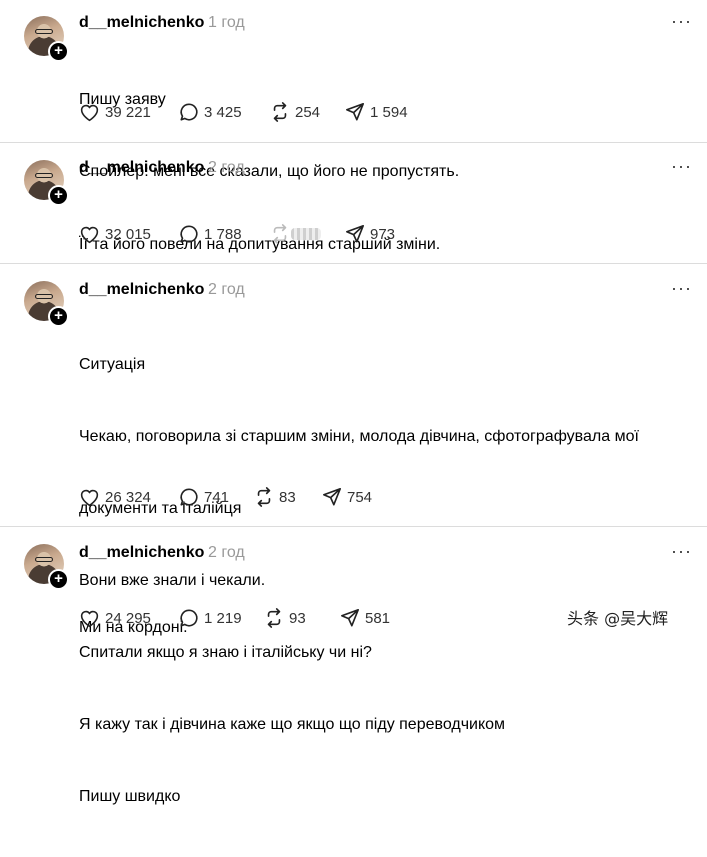  I want to click on share-button: 754, so click(347, 497).